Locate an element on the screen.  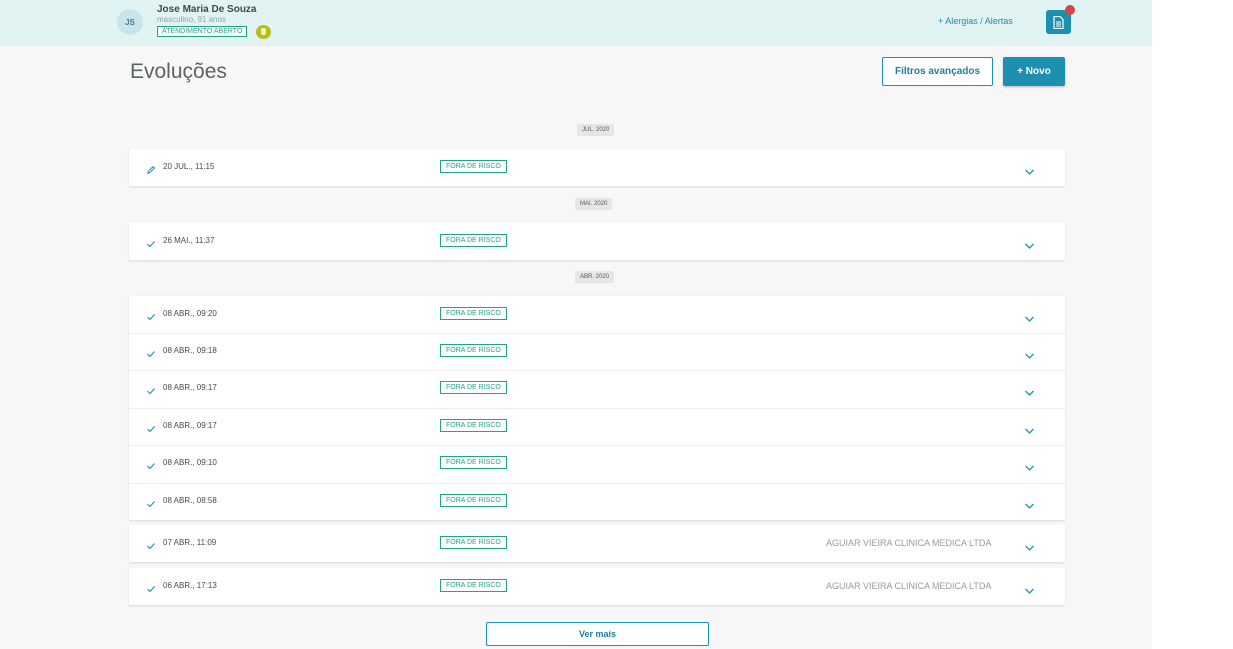
evolution-row: 26 MAI., 11:37 FORA DE RISCO is located at coordinates (597, 241).